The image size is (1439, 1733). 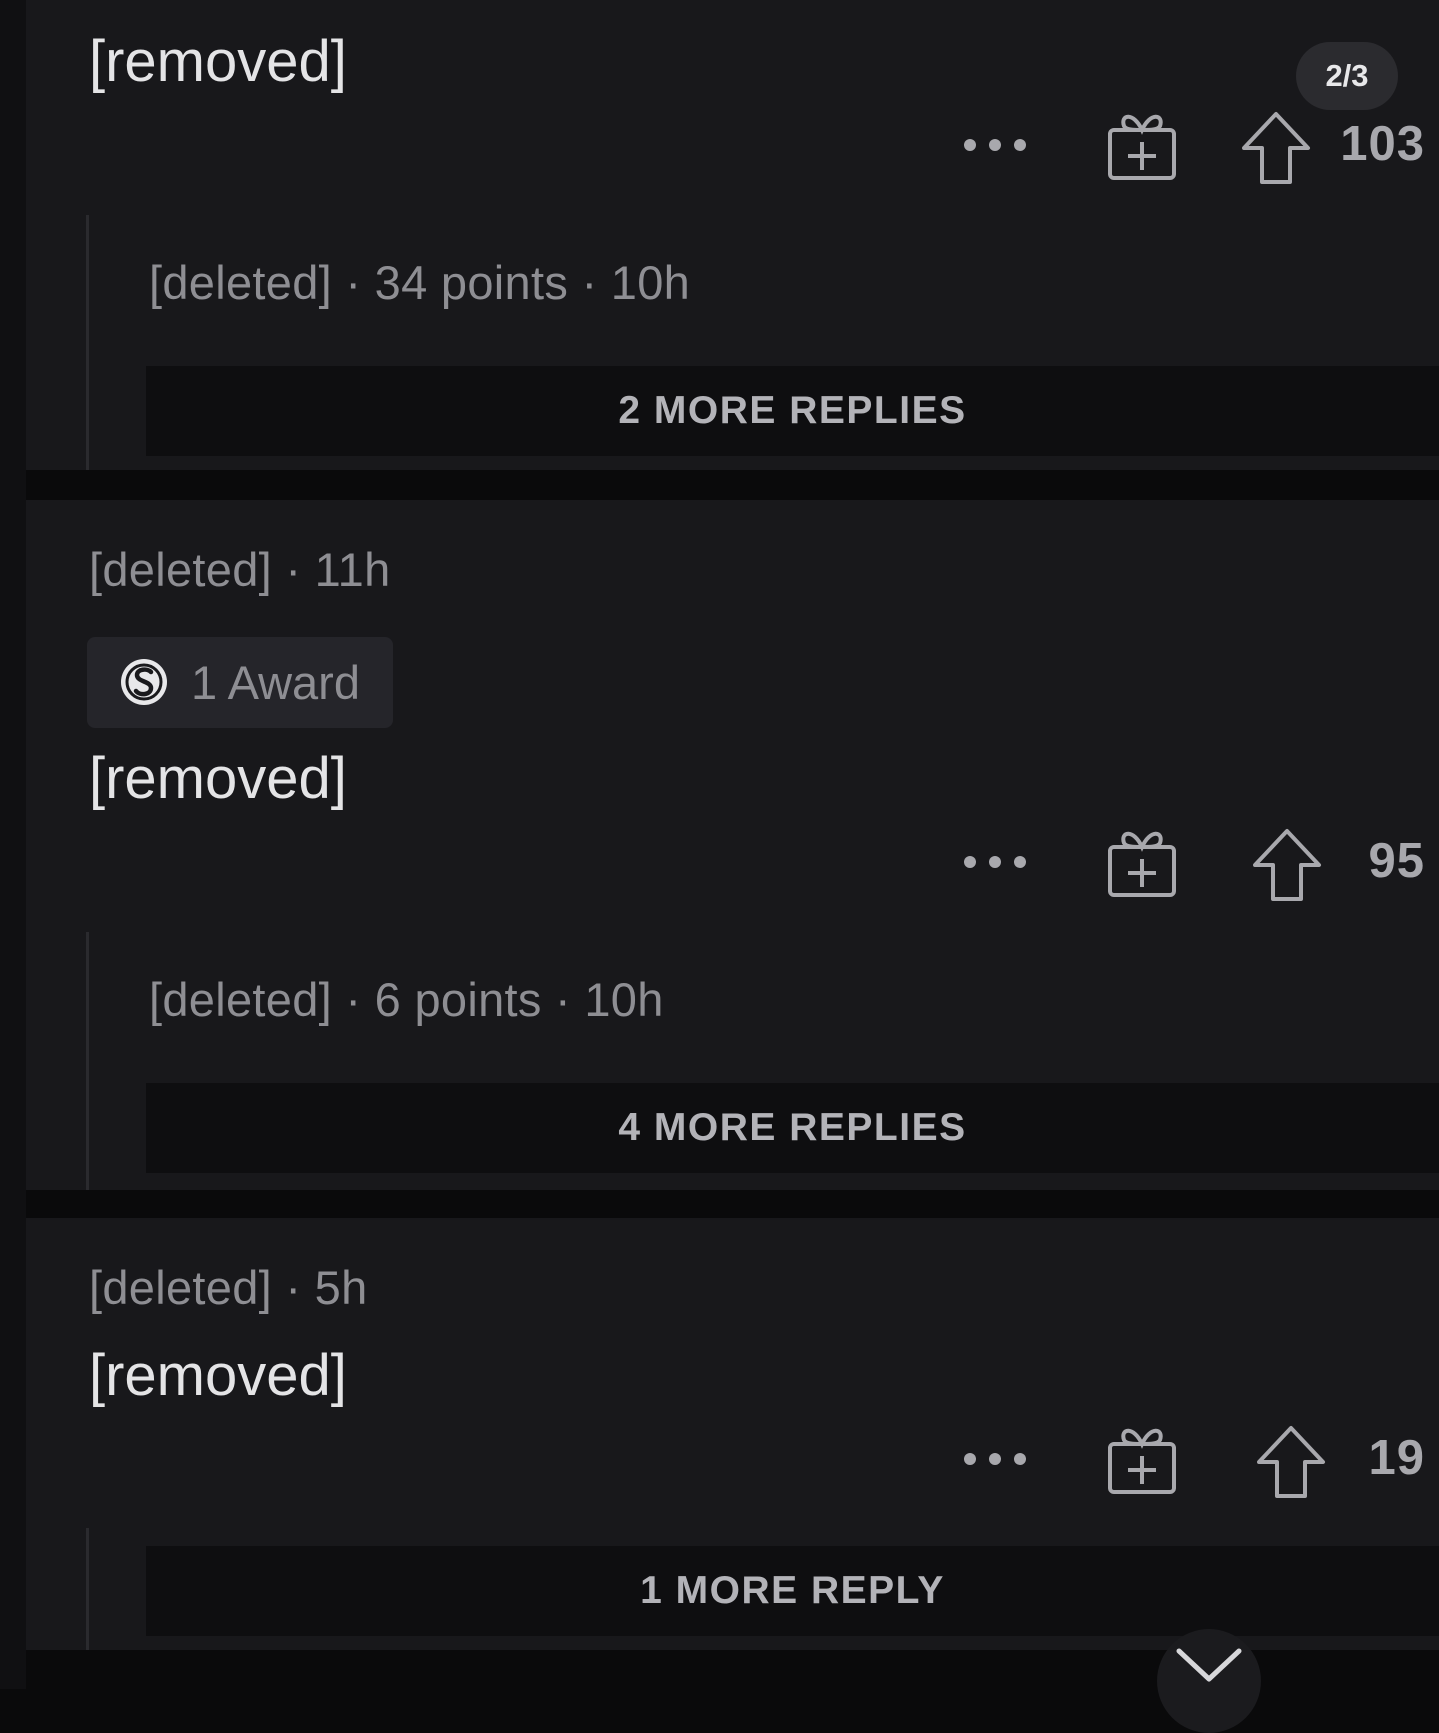 I want to click on chevron-down-icon, so click(x=1209, y=1665).